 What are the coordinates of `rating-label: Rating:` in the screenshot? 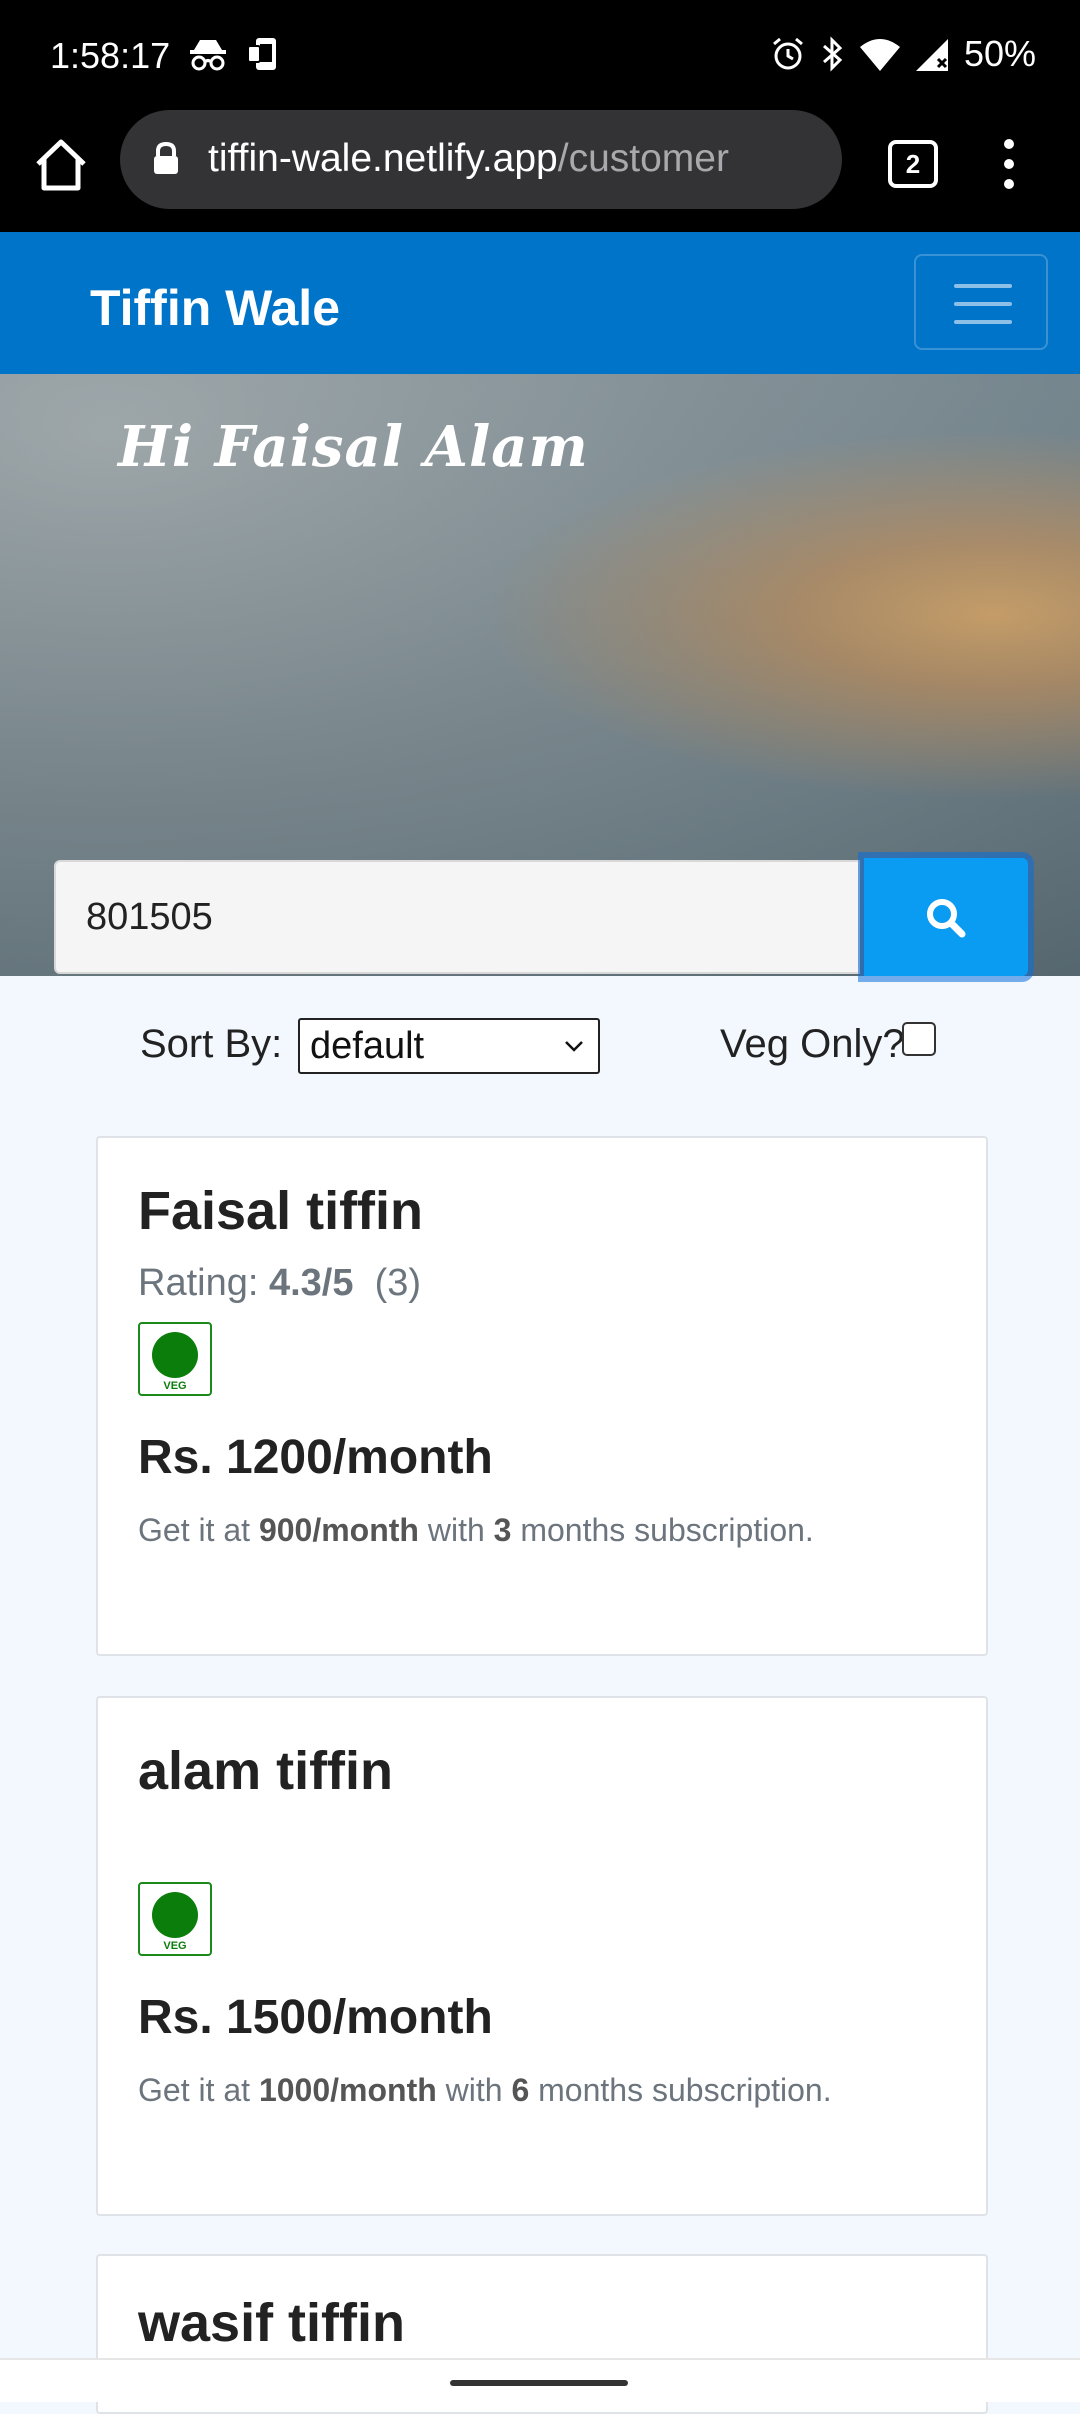 It's located at (198, 1283).